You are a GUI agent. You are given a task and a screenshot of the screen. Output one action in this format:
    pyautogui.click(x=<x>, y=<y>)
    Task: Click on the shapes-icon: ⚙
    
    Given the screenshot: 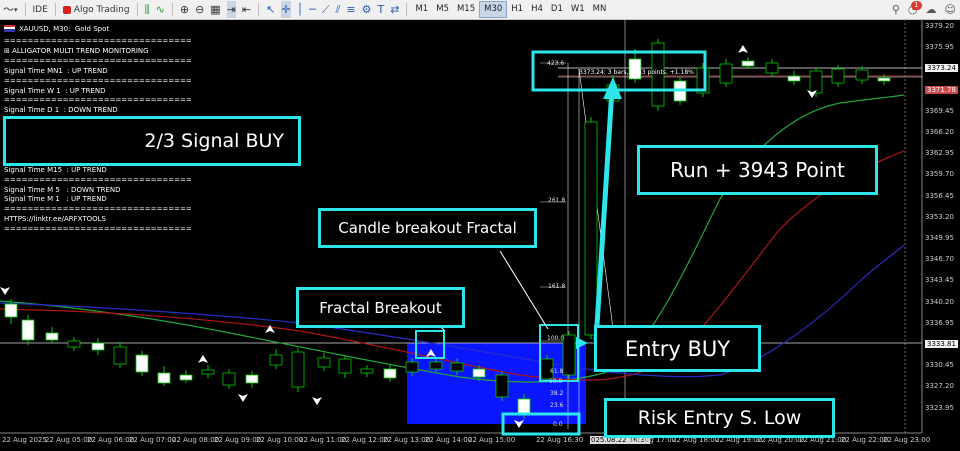 What is the action you would take?
    pyautogui.click(x=366, y=9)
    